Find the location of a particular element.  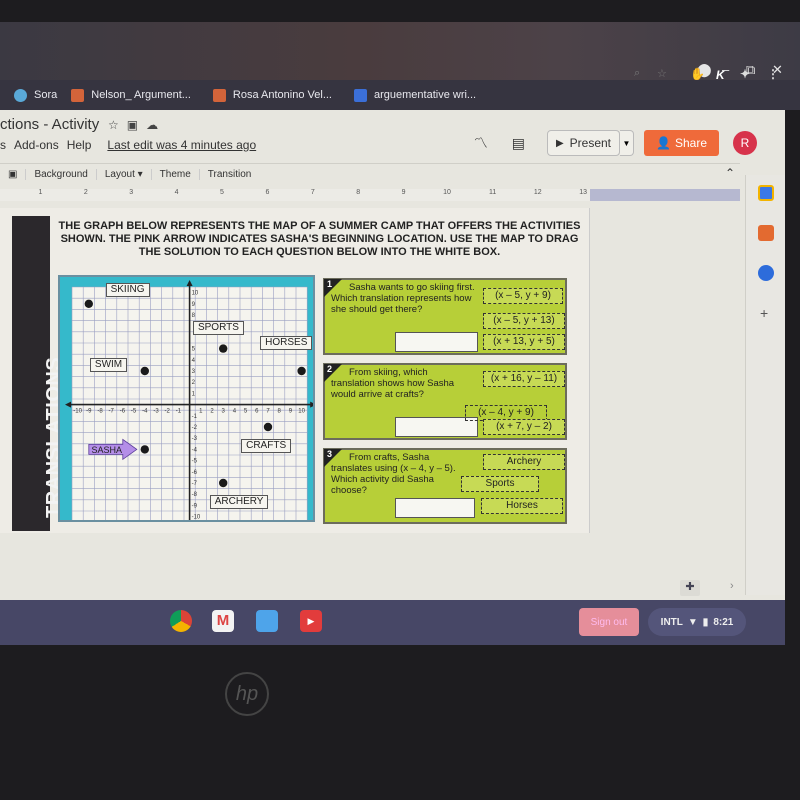

location-dot-crafts is located at coordinates (268, 427).